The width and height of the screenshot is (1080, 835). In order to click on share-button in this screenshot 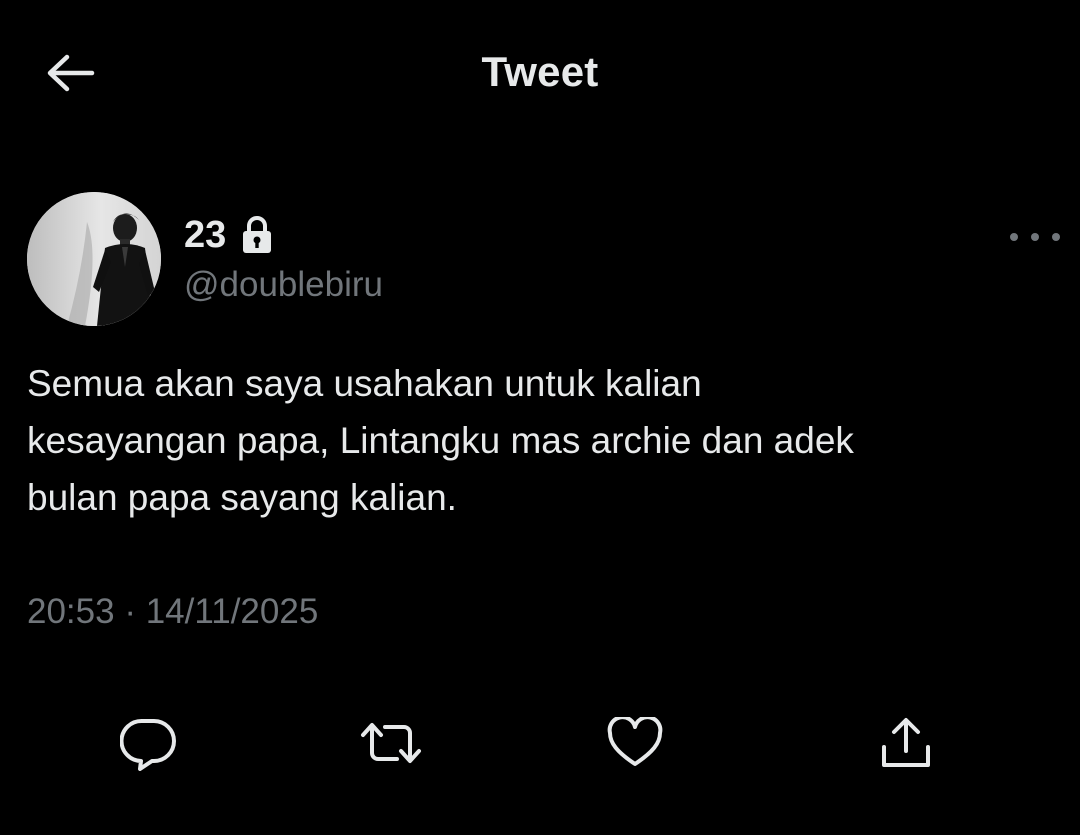, I will do `click(906, 745)`.